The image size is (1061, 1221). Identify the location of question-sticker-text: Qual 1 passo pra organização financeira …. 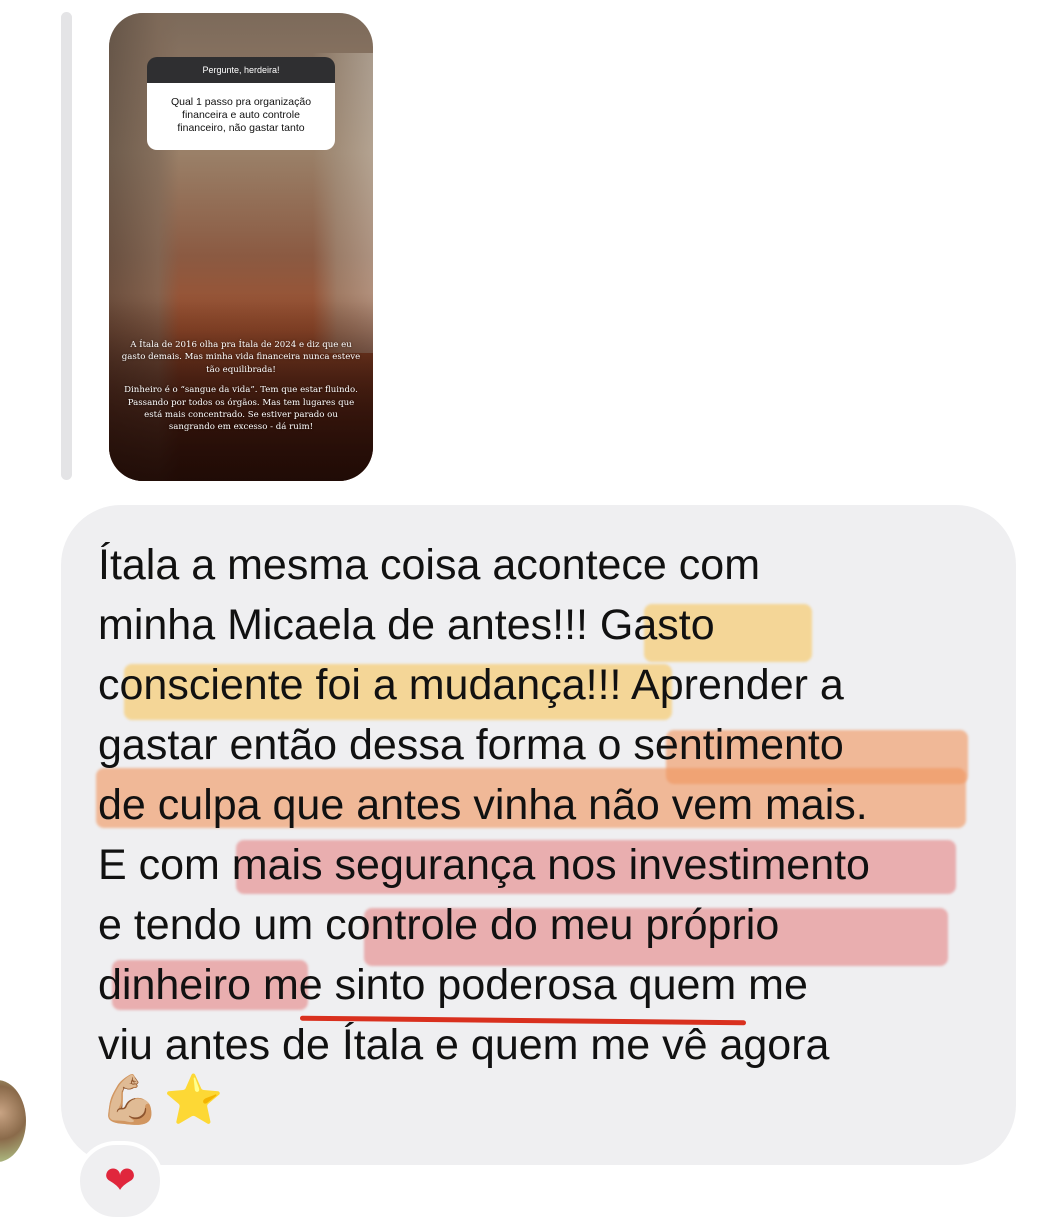
(241, 116).